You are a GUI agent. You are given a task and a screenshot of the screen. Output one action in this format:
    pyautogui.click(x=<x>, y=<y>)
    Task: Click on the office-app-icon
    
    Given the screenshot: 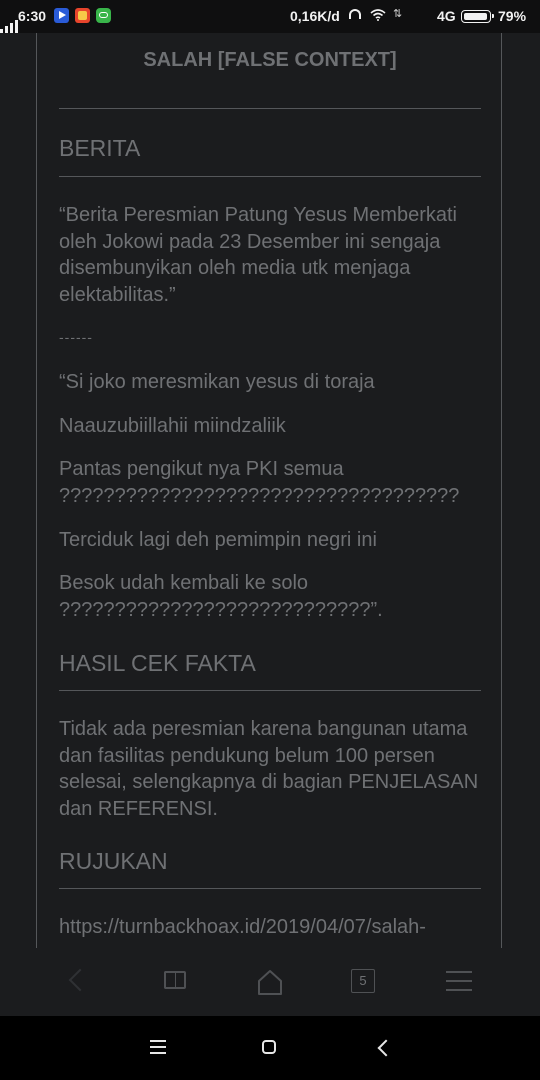 What is the action you would take?
    pyautogui.click(x=82, y=15)
    